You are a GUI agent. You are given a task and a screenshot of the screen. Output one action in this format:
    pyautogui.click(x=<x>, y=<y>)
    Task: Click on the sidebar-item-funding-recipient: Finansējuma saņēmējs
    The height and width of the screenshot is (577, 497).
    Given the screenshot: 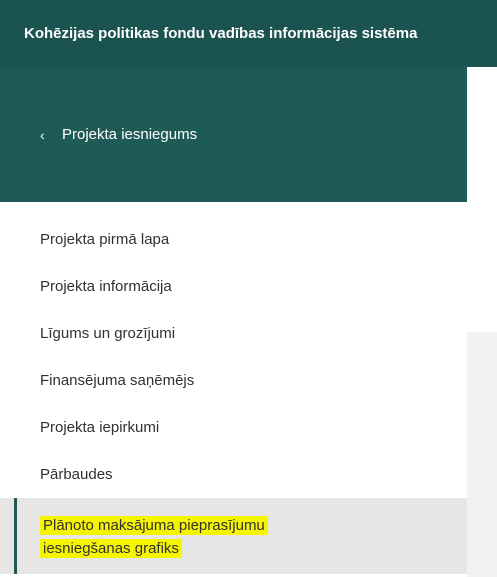 What is the action you would take?
    pyautogui.click(x=233, y=380)
    